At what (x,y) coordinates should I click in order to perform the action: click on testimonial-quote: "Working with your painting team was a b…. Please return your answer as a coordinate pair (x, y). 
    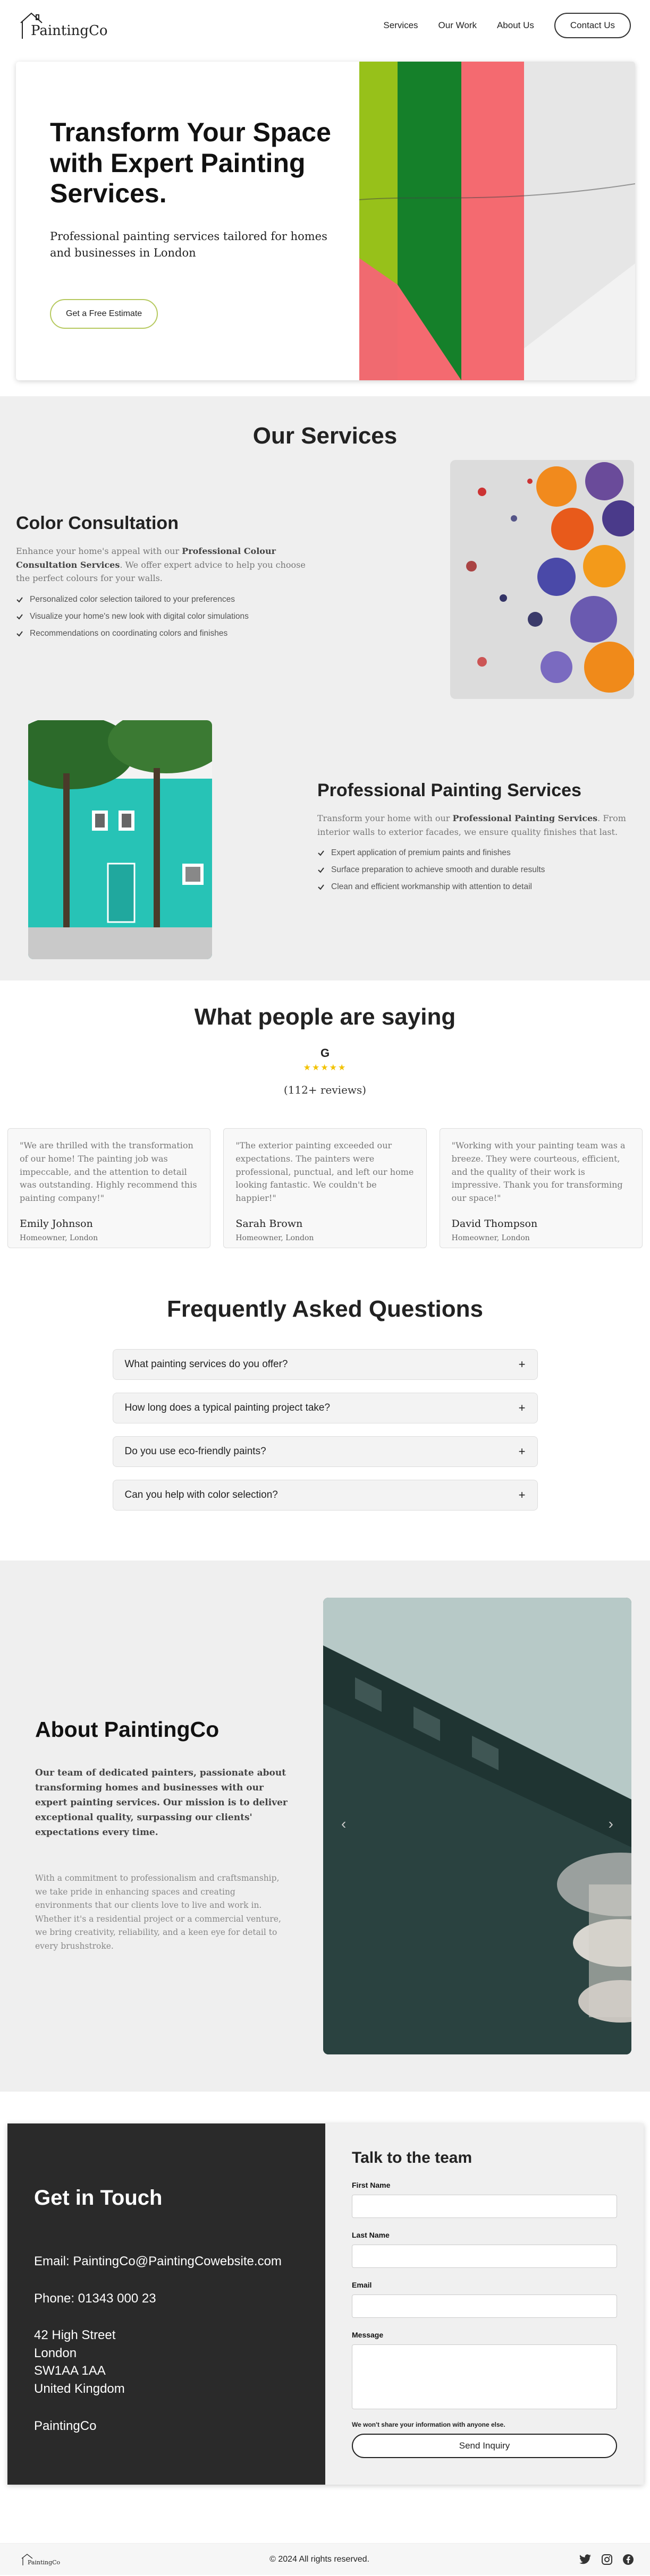
    Looking at the image, I should click on (539, 1172).